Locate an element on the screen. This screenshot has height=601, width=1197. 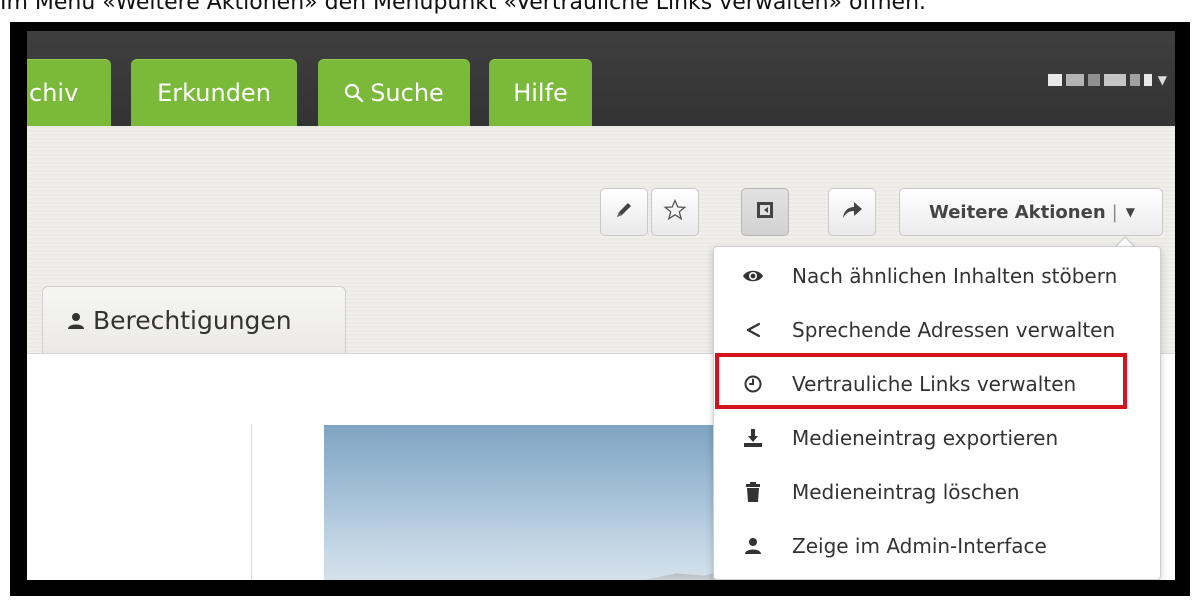
pencil-icon is located at coordinates (624, 212).